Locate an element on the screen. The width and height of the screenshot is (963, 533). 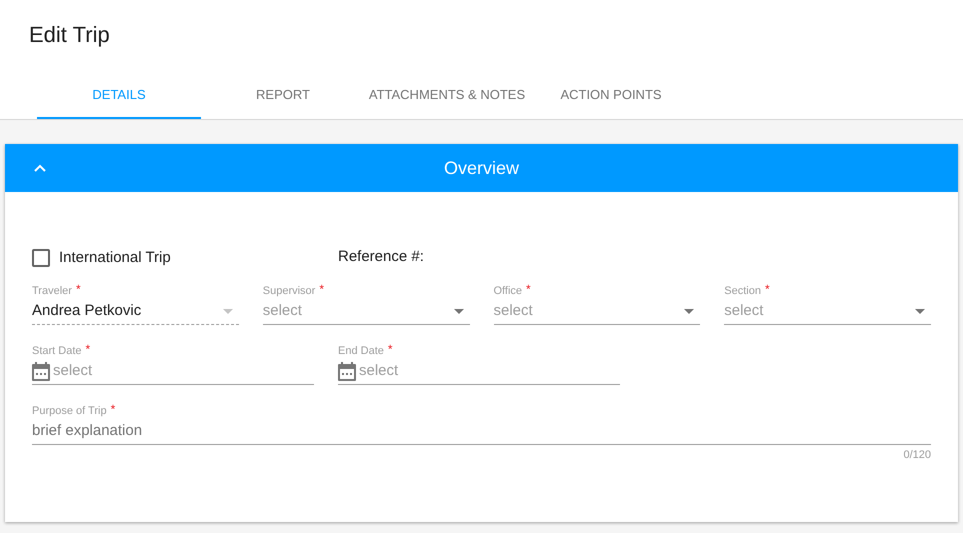
field-label: Supervisor is located at coordinates (289, 291).